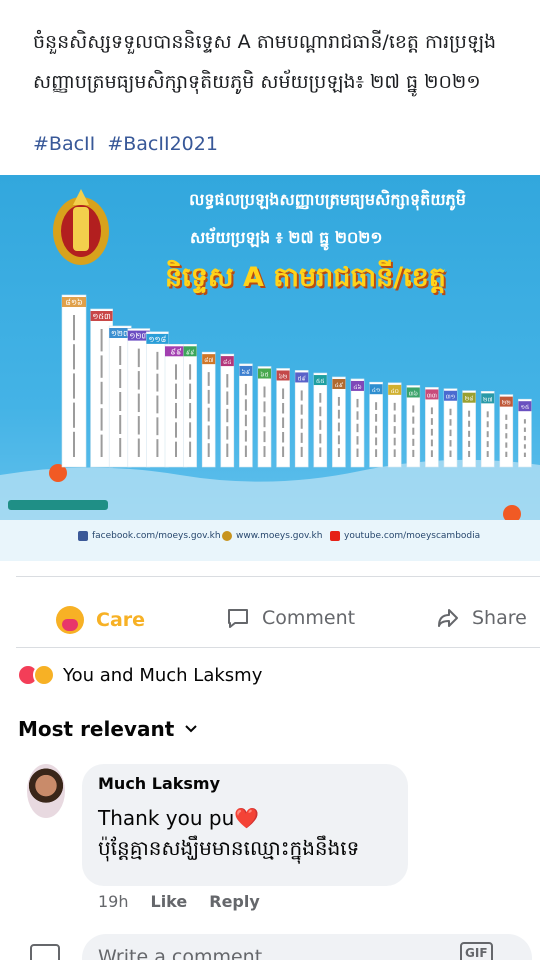 The height and width of the screenshot is (960, 540). Describe the element at coordinates (169, 901) in the screenshot. I see `like-comment-button: Like` at that location.